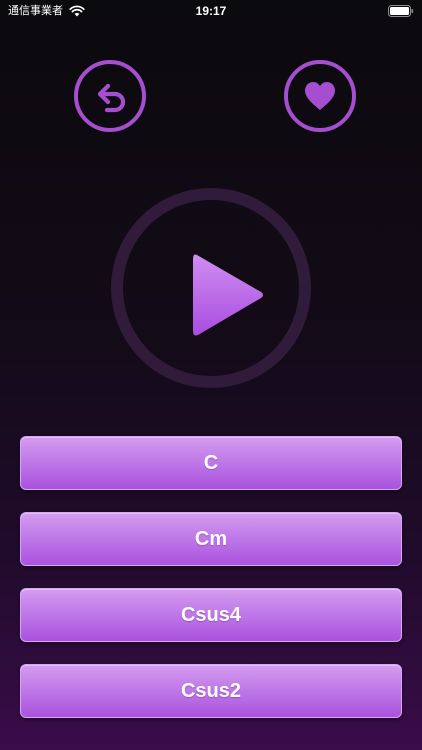  I want to click on battery-icon, so click(401, 11).